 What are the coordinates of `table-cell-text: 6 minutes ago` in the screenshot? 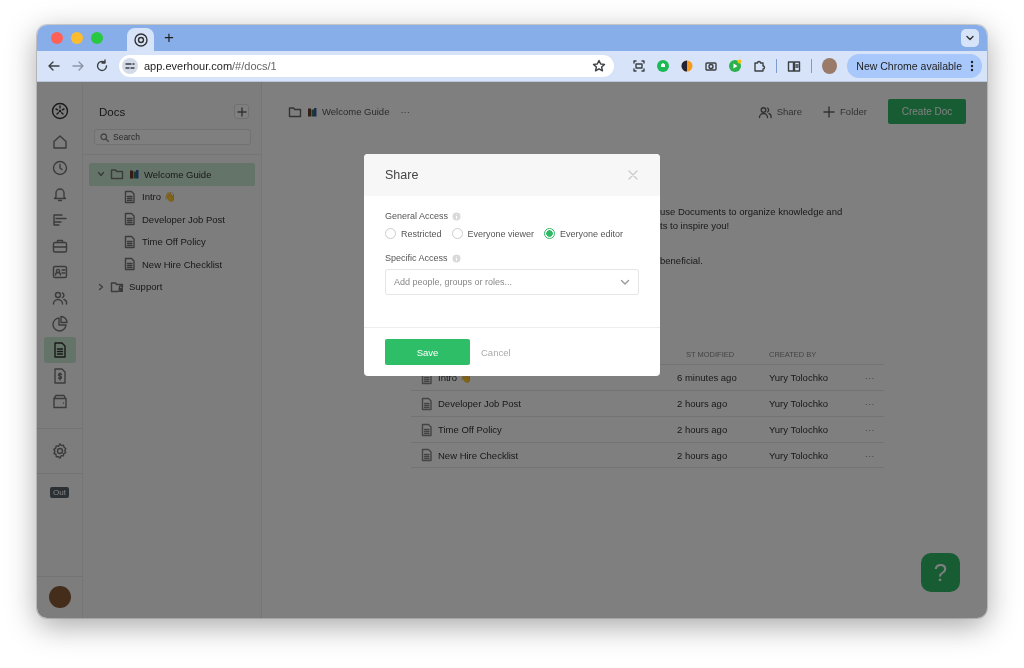 It's located at (707, 377).